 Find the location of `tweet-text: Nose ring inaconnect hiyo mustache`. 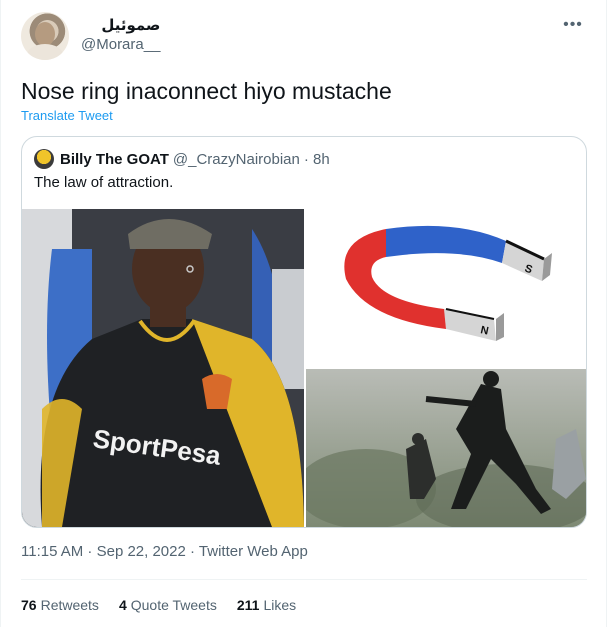

tweet-text: Nose ring inaconnect hiyo mustache is located at coordinates (206, 91).